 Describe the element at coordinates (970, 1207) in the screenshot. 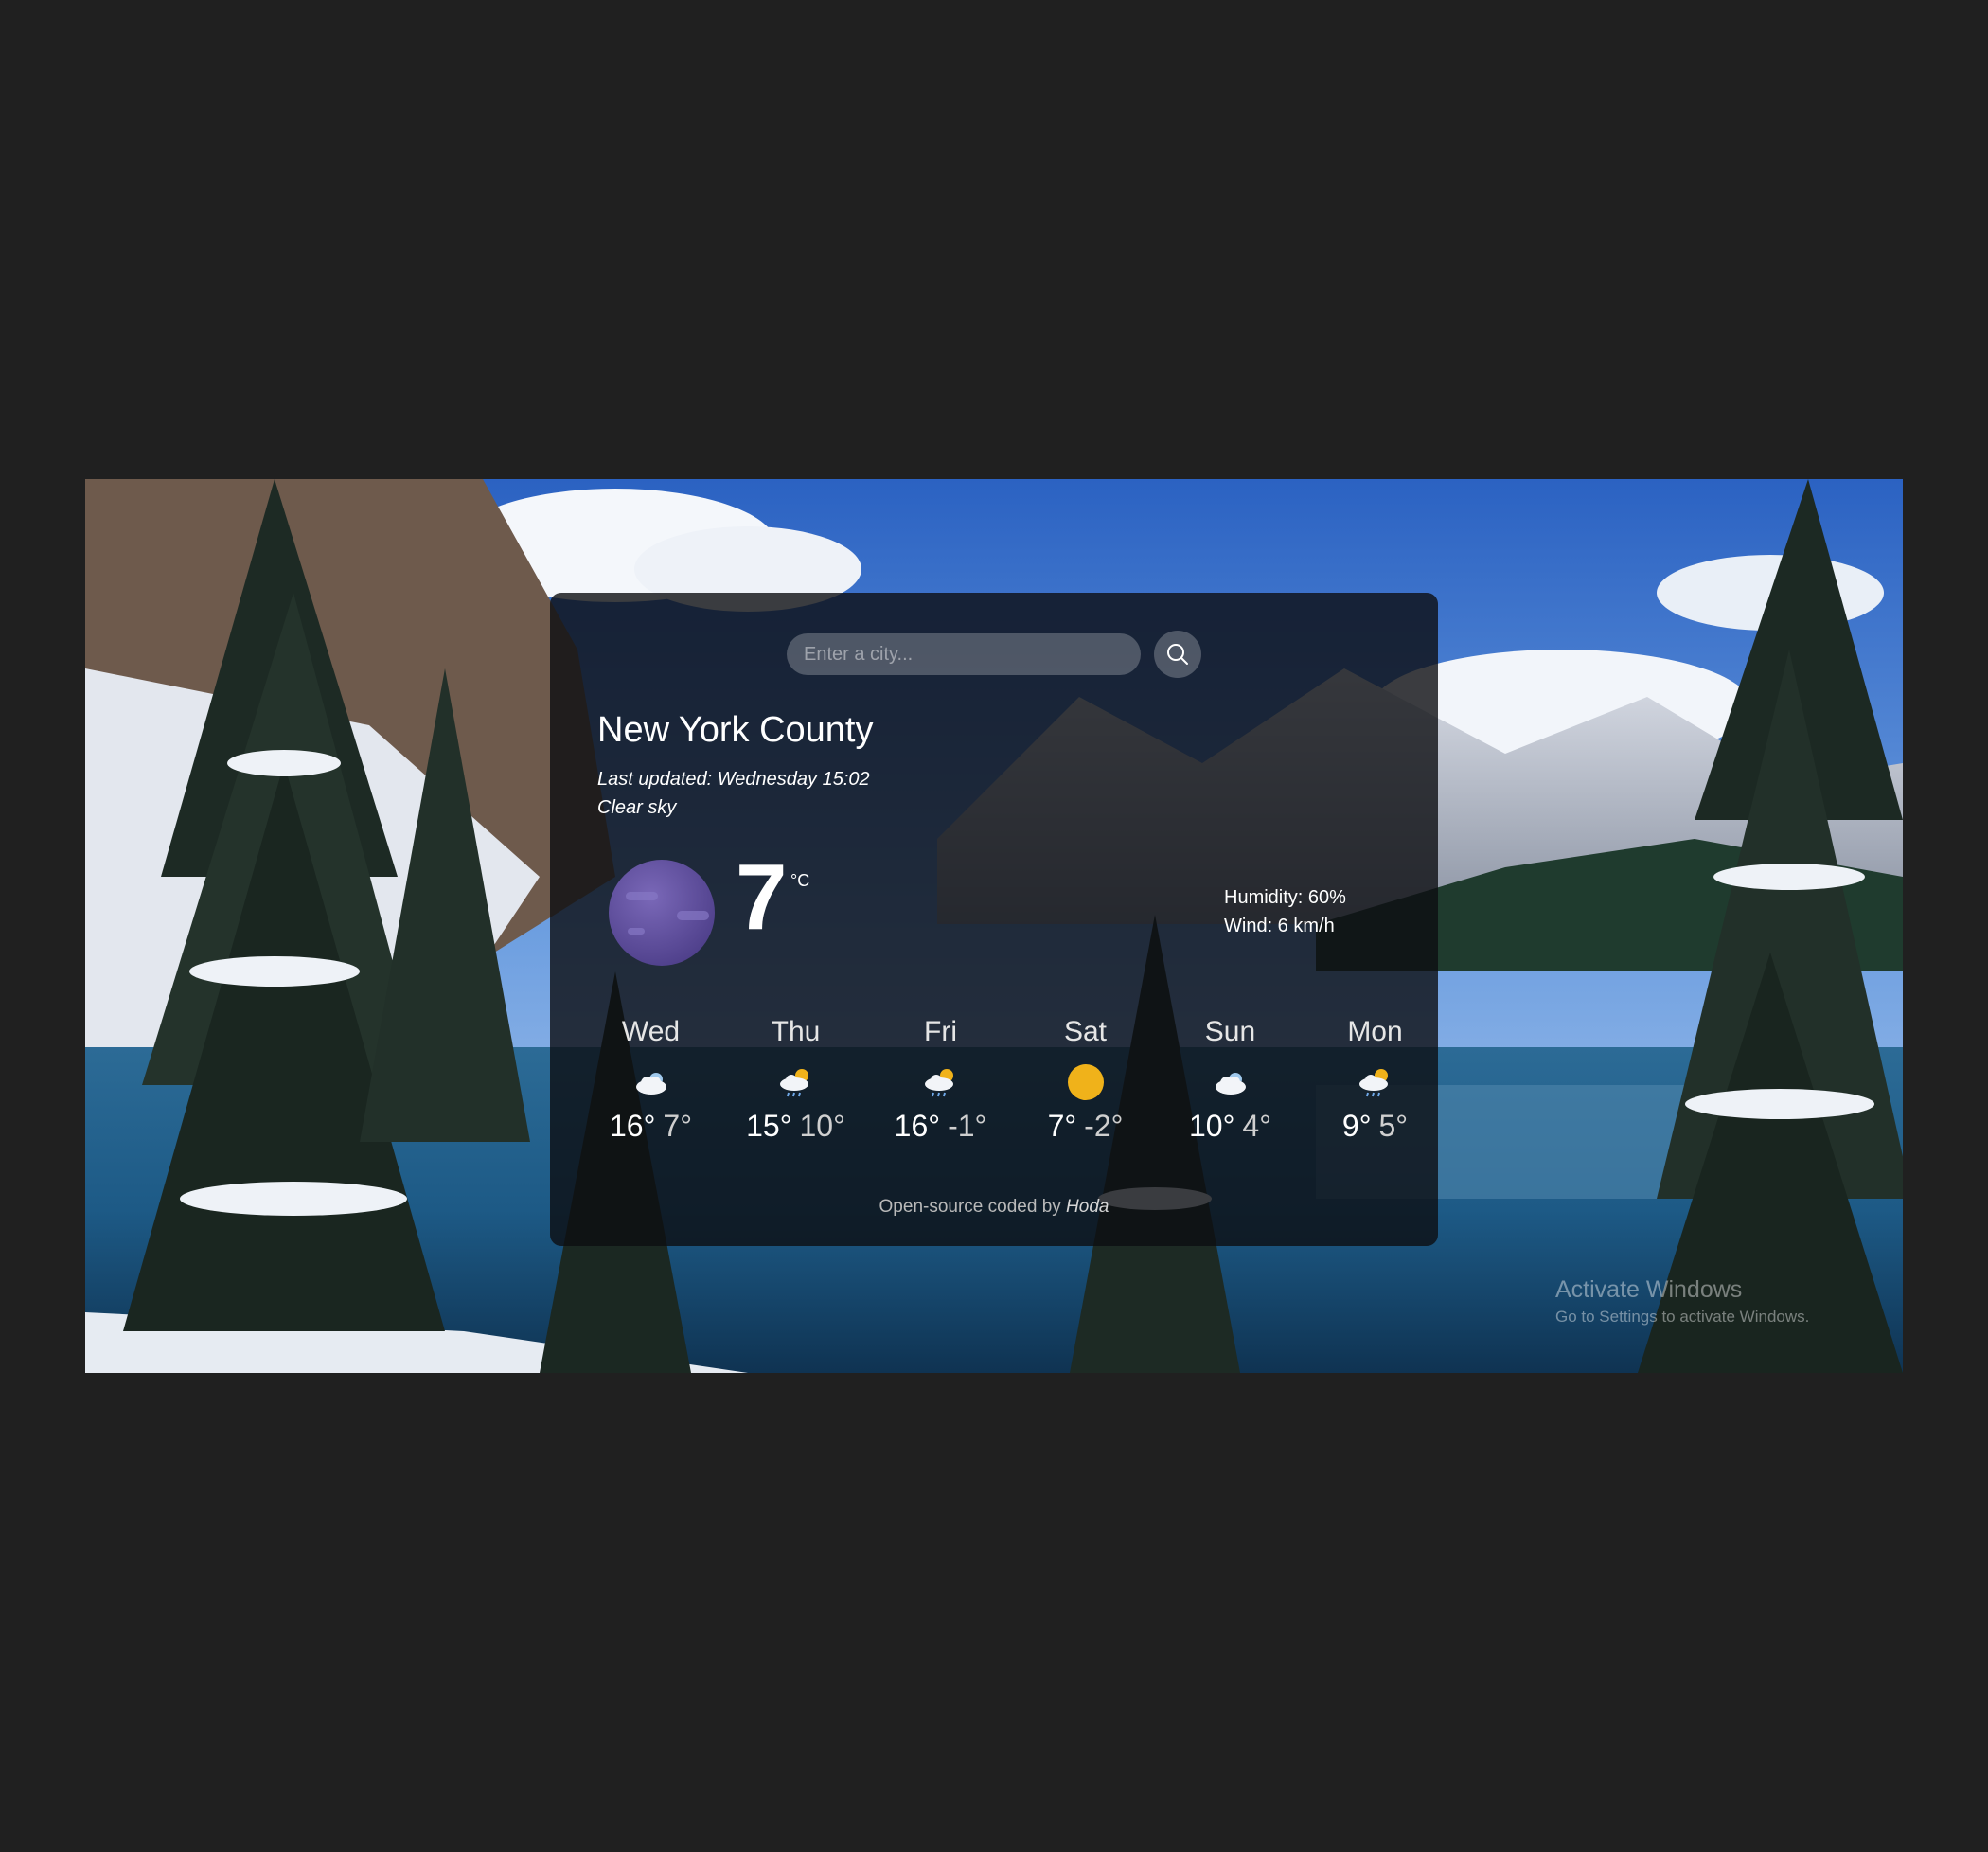

I see `footer-text: Open-source coded by` at that location.